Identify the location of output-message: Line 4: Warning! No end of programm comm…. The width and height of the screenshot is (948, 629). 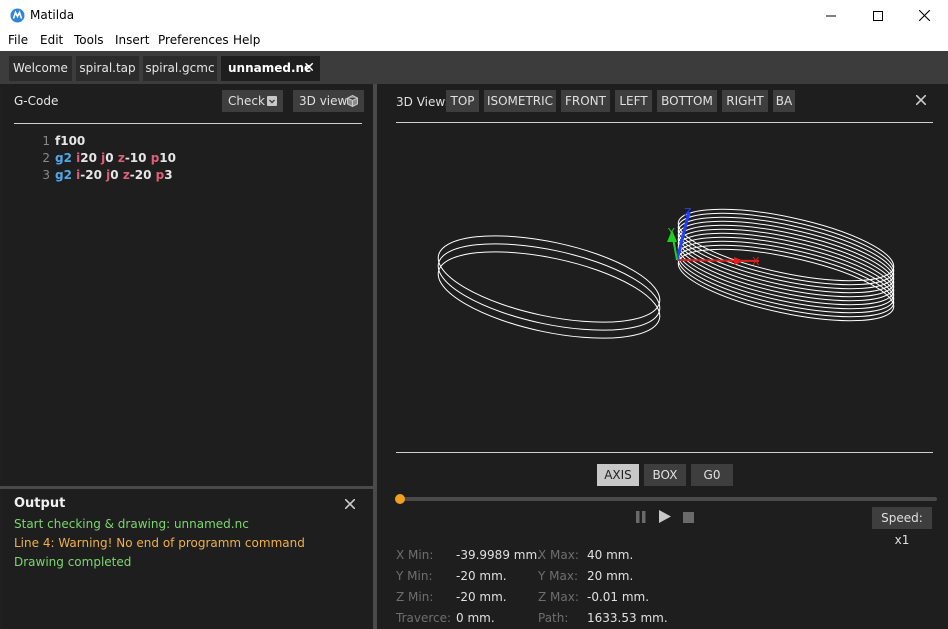
(159, 543).